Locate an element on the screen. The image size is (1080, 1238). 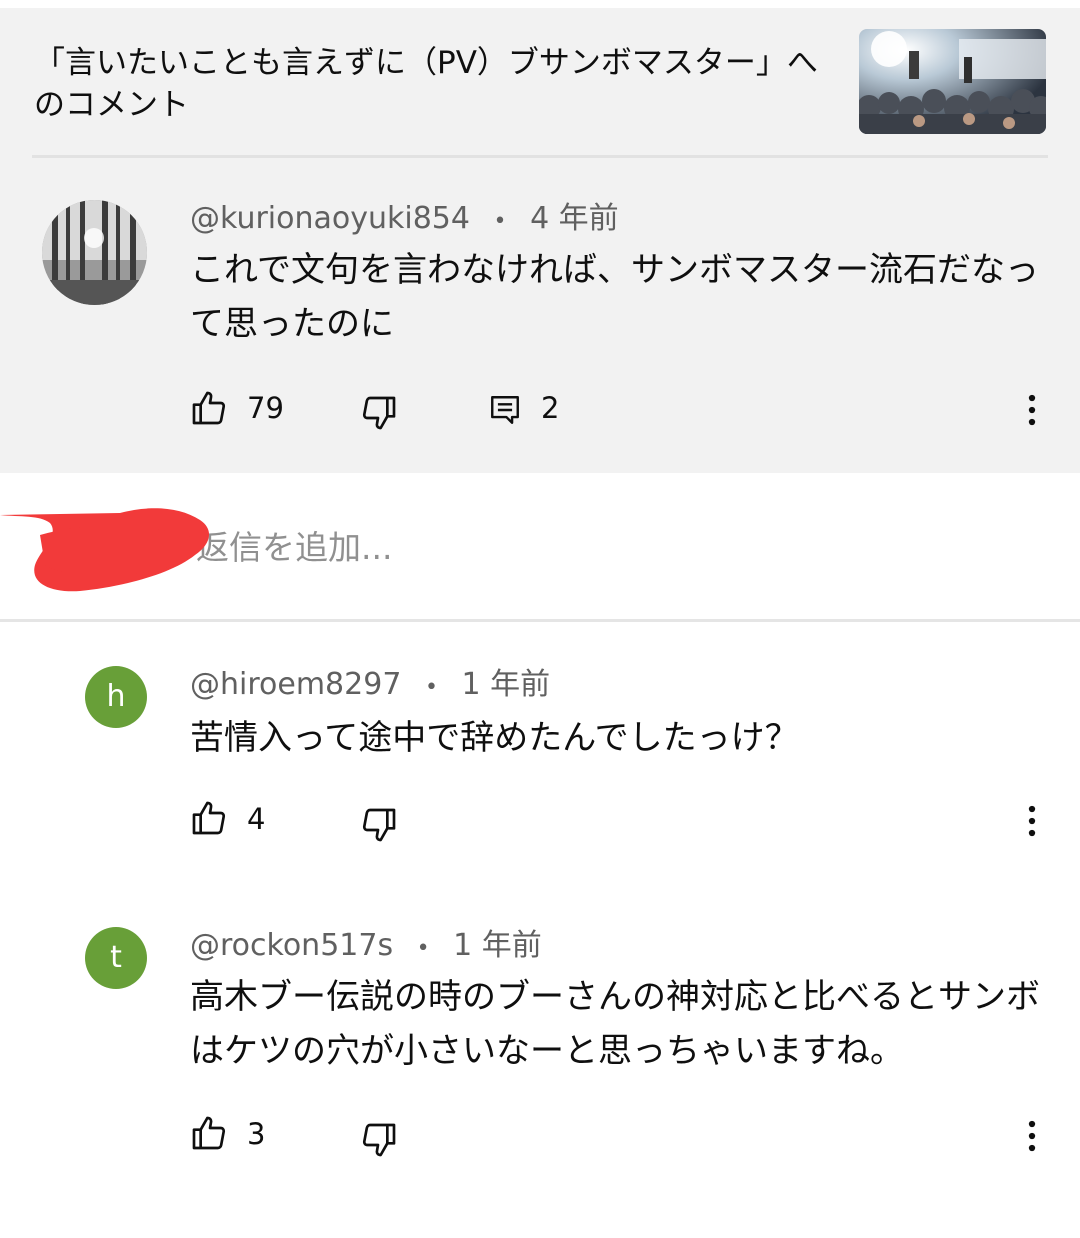
comment-text: これで文句を言わなければ、サンボマスター流石だなって思ったのに is located at coordinates (614, 297).